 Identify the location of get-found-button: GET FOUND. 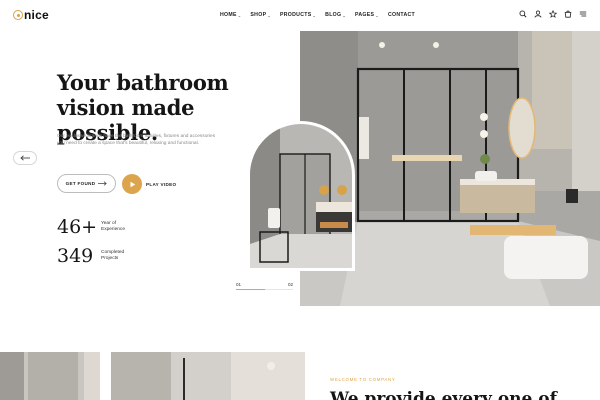
(86, 183).